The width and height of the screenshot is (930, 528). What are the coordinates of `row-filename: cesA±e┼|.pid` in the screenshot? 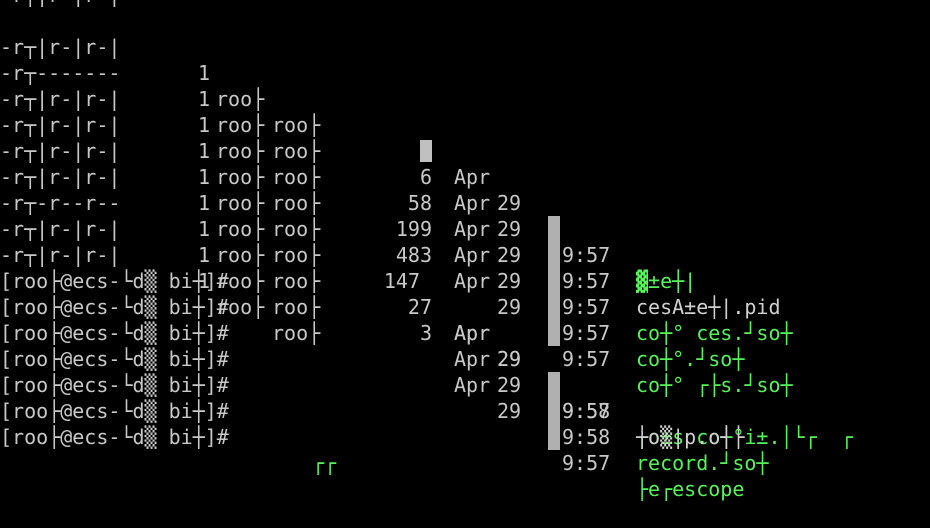 It's located at (708, 307).